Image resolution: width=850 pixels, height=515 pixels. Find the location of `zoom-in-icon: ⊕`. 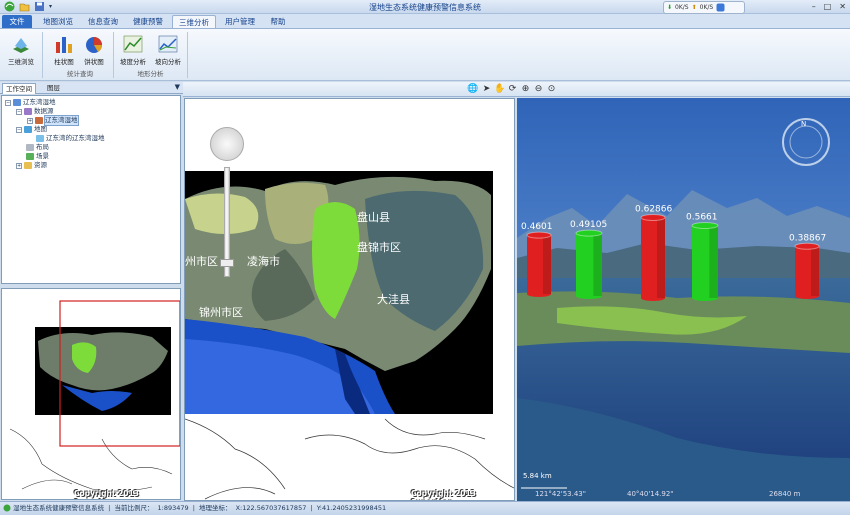

zoom-in-icon: ⊕ is located at coordinates (525, 89).